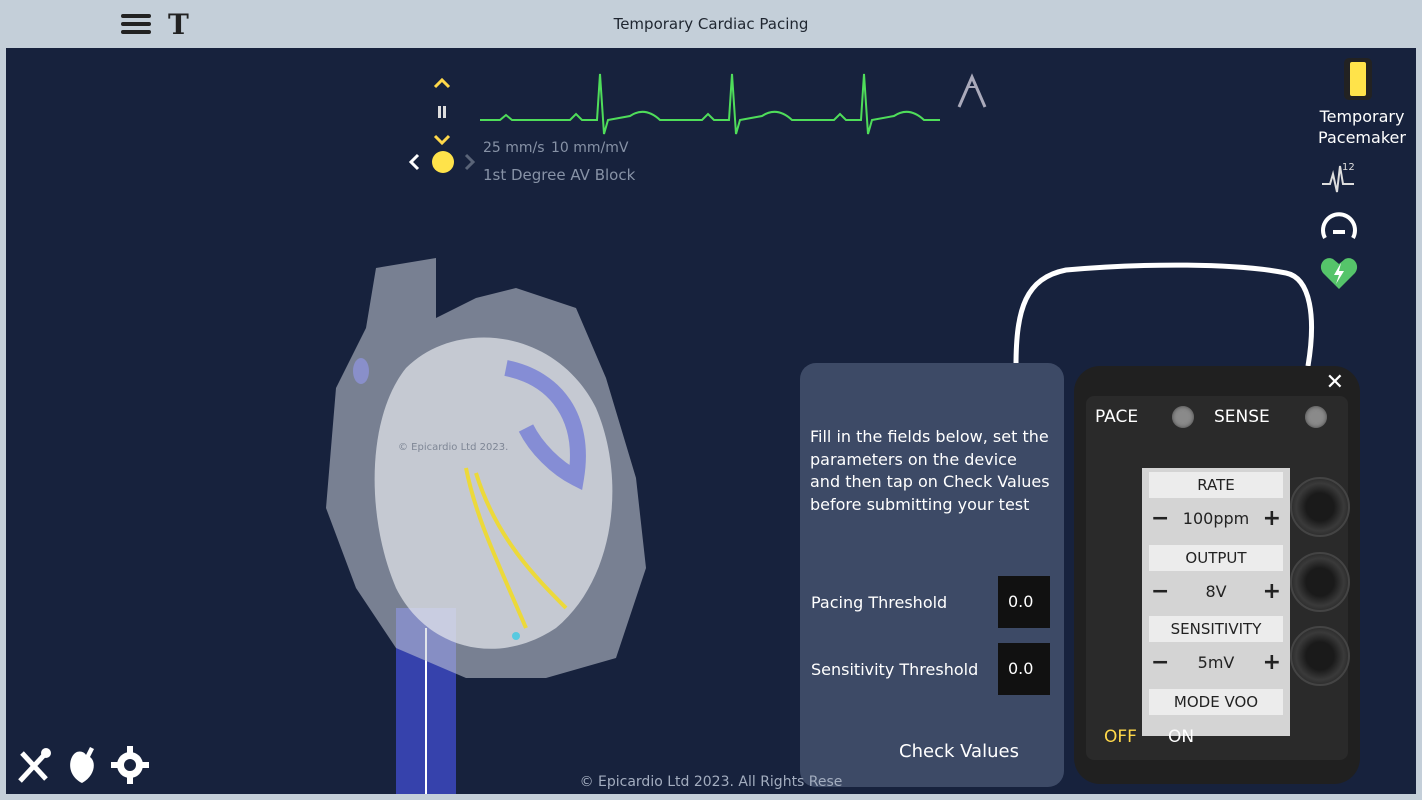 The image size is (1422, 800). I want to click on heart-watermark: © Epicardio Ltd 2023., so click(453, 447).